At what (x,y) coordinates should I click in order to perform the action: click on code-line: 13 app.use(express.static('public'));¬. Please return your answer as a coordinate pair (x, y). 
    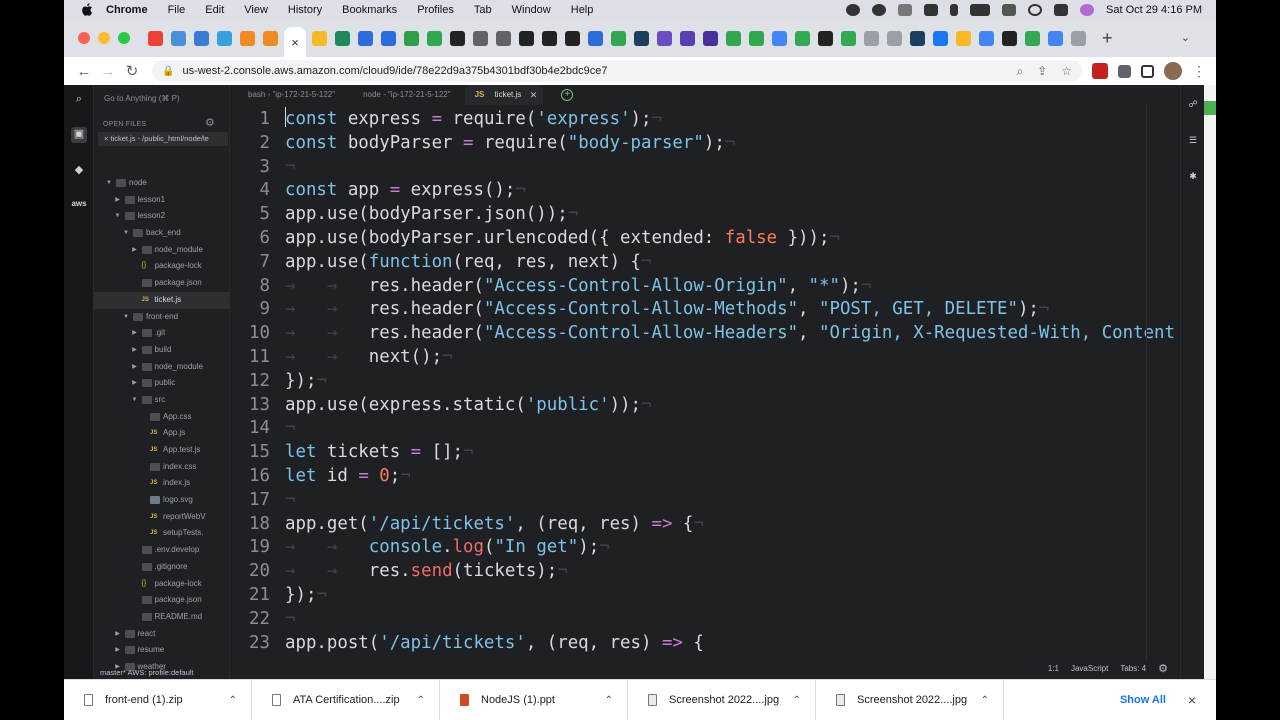
    Looking at the image, I should click on (704, 405).